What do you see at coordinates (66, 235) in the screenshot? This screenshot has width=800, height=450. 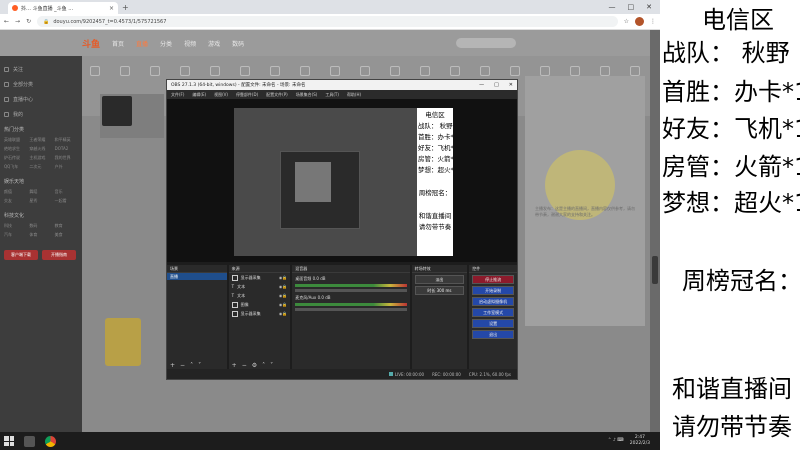 I see `sidebar-link: 美食` at bounding box center [66, 235].